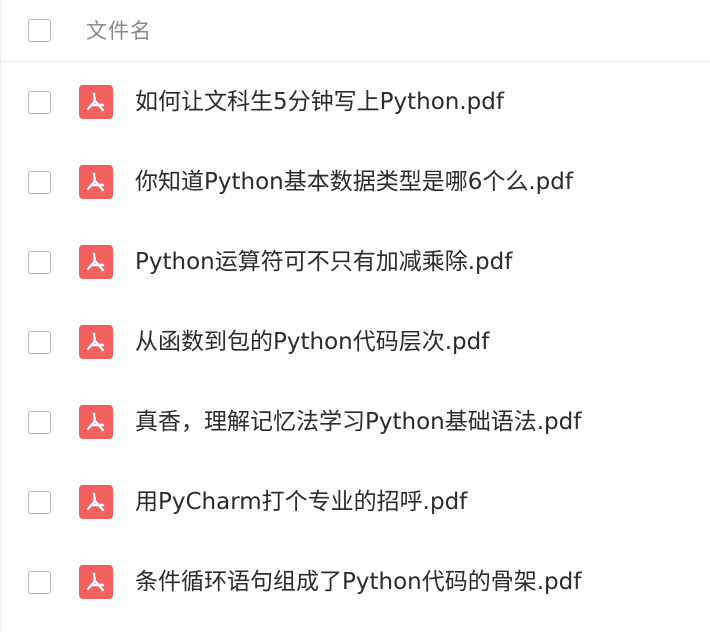 The width and height of the screenshot is (710, 632). I want to click on file-list-header: 文件名, so click(355, 31).